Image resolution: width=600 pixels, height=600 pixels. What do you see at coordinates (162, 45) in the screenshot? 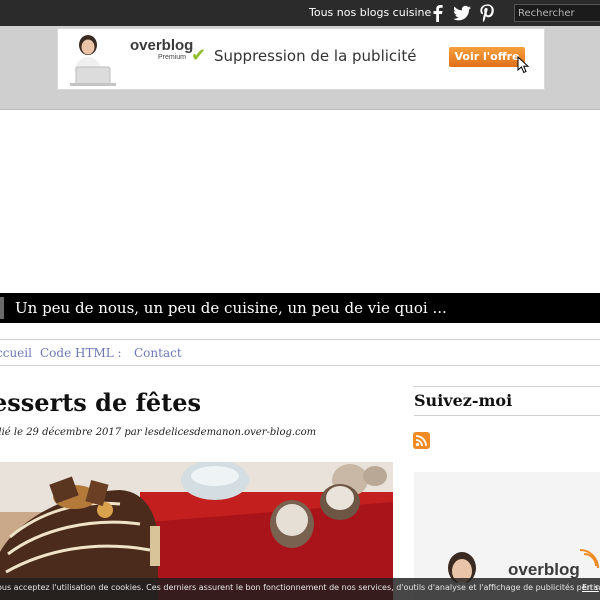
I see `overblog-logo-text: overblog` at bounding box center [162, 45].